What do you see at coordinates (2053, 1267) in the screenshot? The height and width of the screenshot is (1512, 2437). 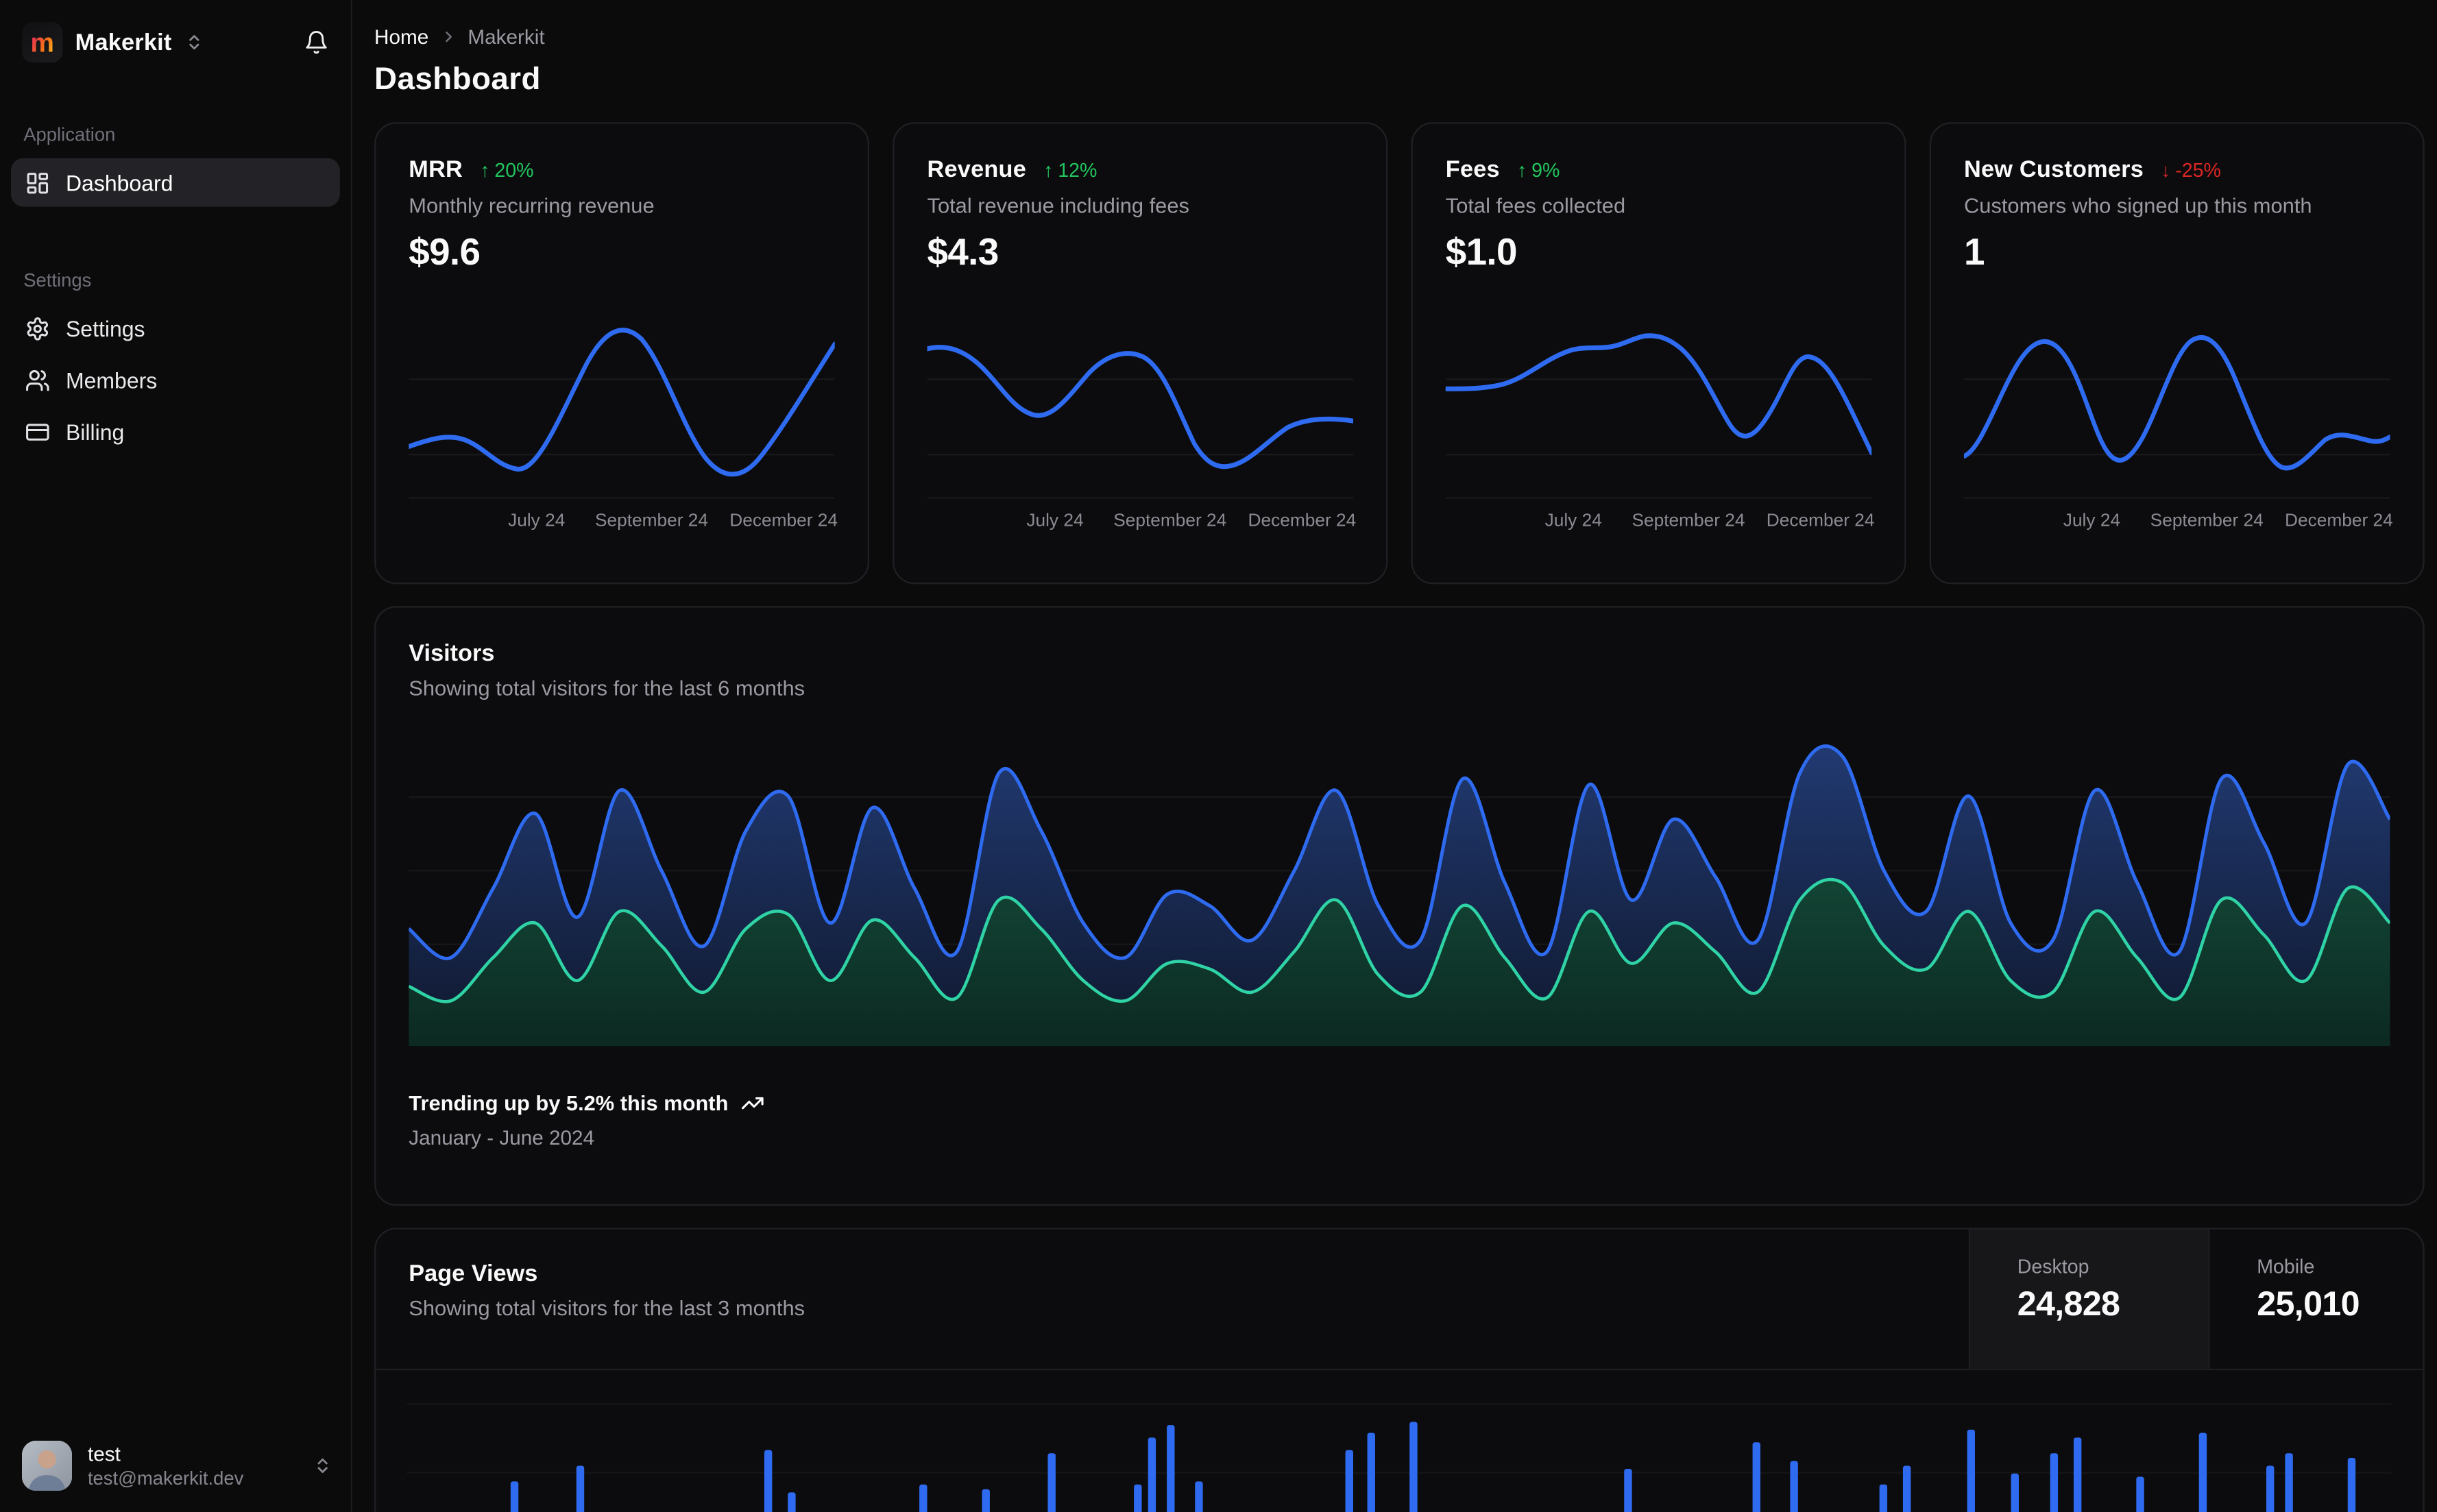 I see `toggle-label: Desktop` at bounding box center [2053, 1267].